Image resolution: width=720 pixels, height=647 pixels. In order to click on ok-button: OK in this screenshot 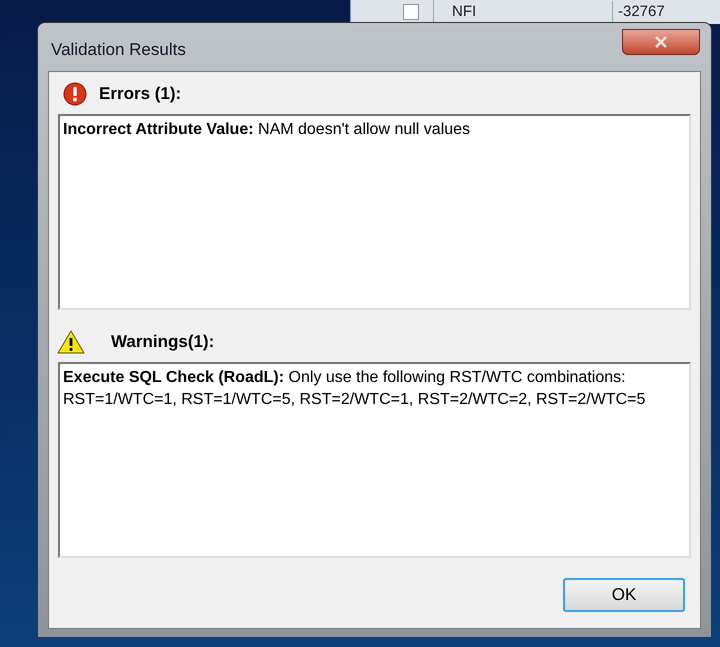, I will do `click(624, 595)`.